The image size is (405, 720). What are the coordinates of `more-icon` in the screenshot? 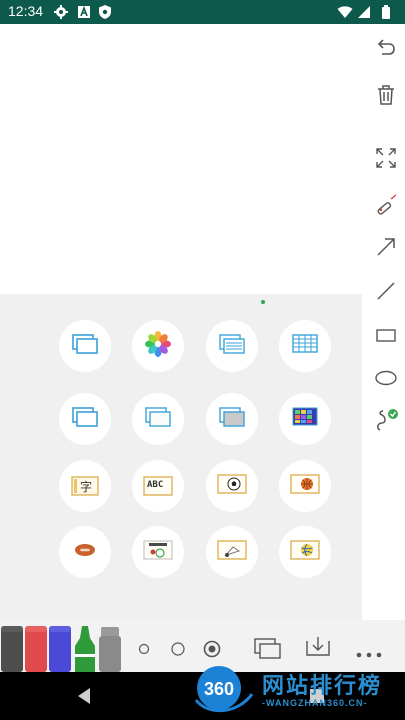 It's located at (369, 653).